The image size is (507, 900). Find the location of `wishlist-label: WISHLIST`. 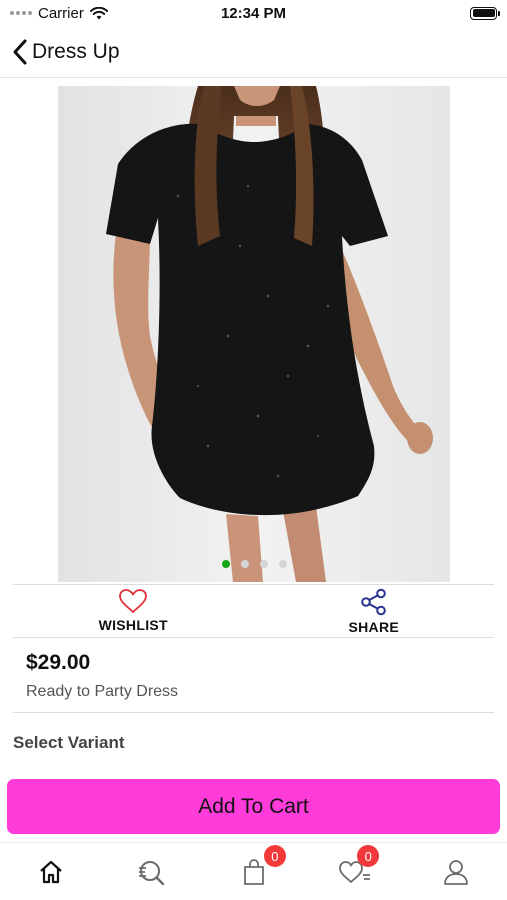

wishlist-label: WISHLIST is located at coordinates (133, 625).